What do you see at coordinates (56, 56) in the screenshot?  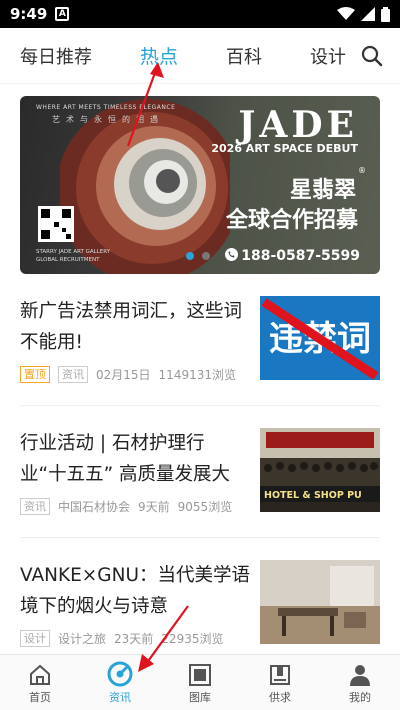 I see `tab-daily-recommend: 每日推荐` at bounding box center [56, 56].